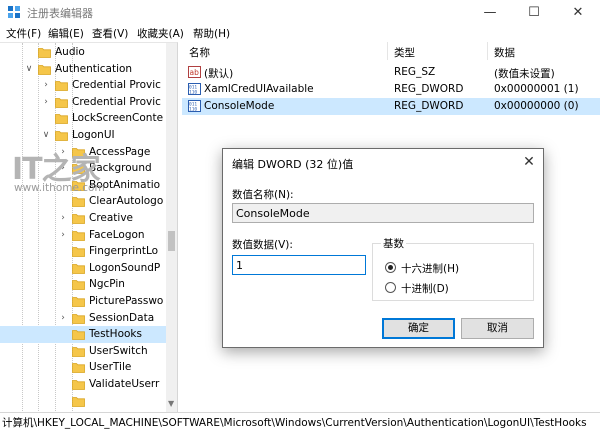 The width and height of the screenshot is (600, 429). I want to click on decimal-radio, so click(390, 287).